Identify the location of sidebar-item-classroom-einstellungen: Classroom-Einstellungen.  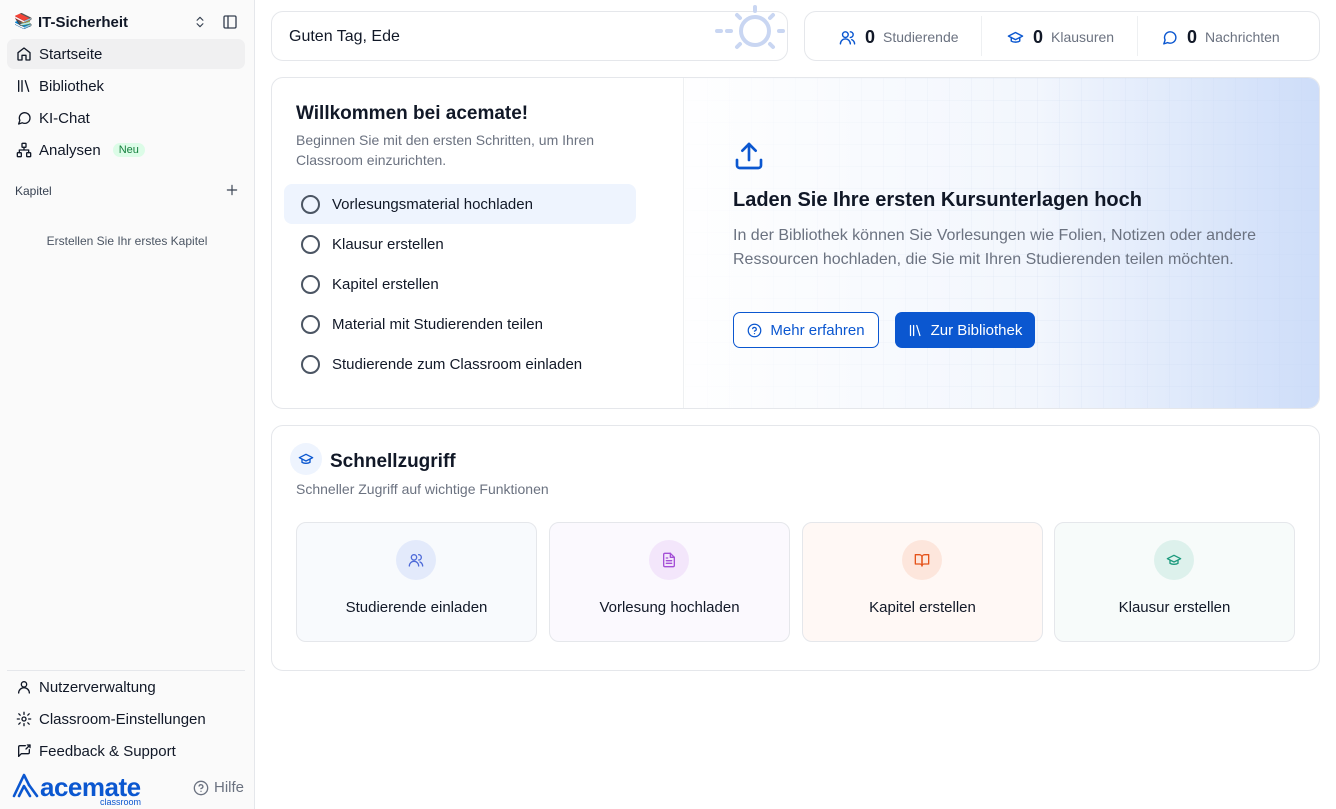
(126, 719).